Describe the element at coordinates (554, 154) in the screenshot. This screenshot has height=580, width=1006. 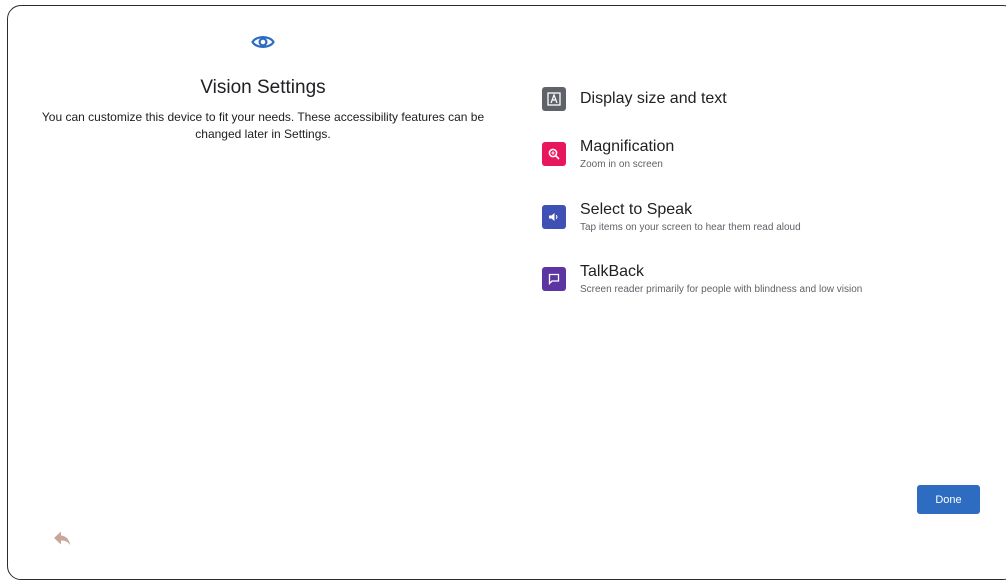
I see `magnify-icon` at that location.